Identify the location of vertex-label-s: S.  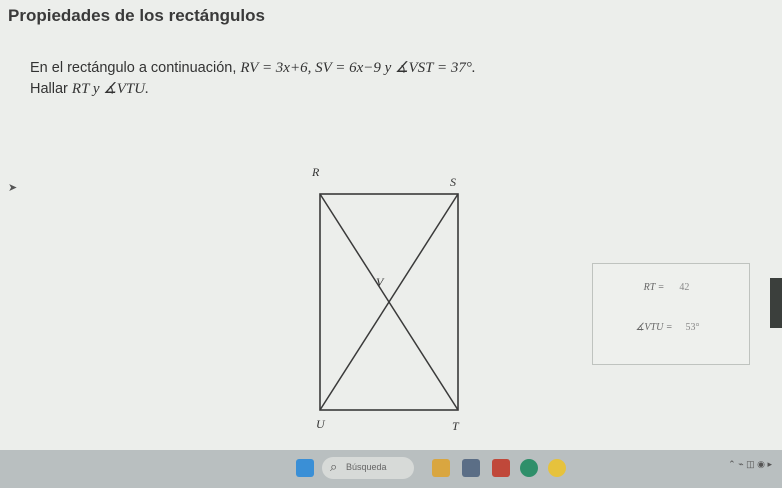
(453, 182).